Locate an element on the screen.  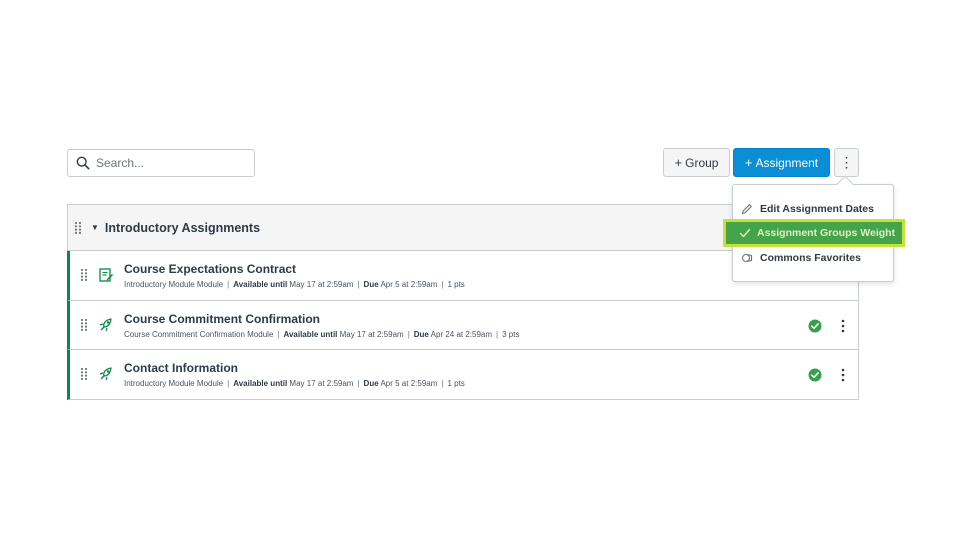
pencil-icon is located at coordinates (746, 209).